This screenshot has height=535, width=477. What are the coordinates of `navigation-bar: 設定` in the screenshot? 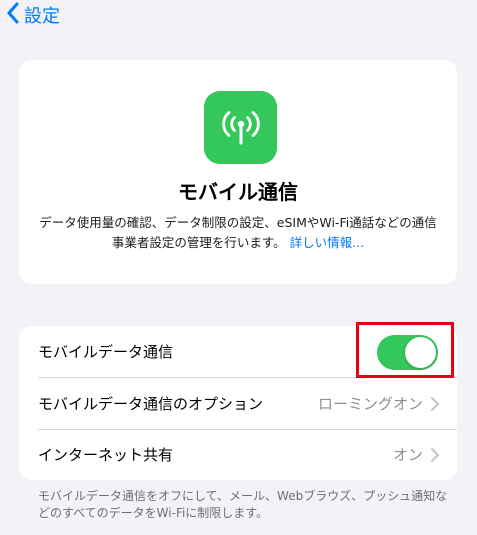 It's located at (238, 16).